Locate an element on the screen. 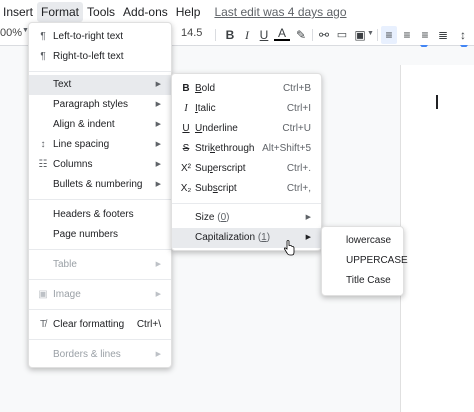 The height and width of the screenshot is (412, 474). document-page is located at coordinates (437, 238).